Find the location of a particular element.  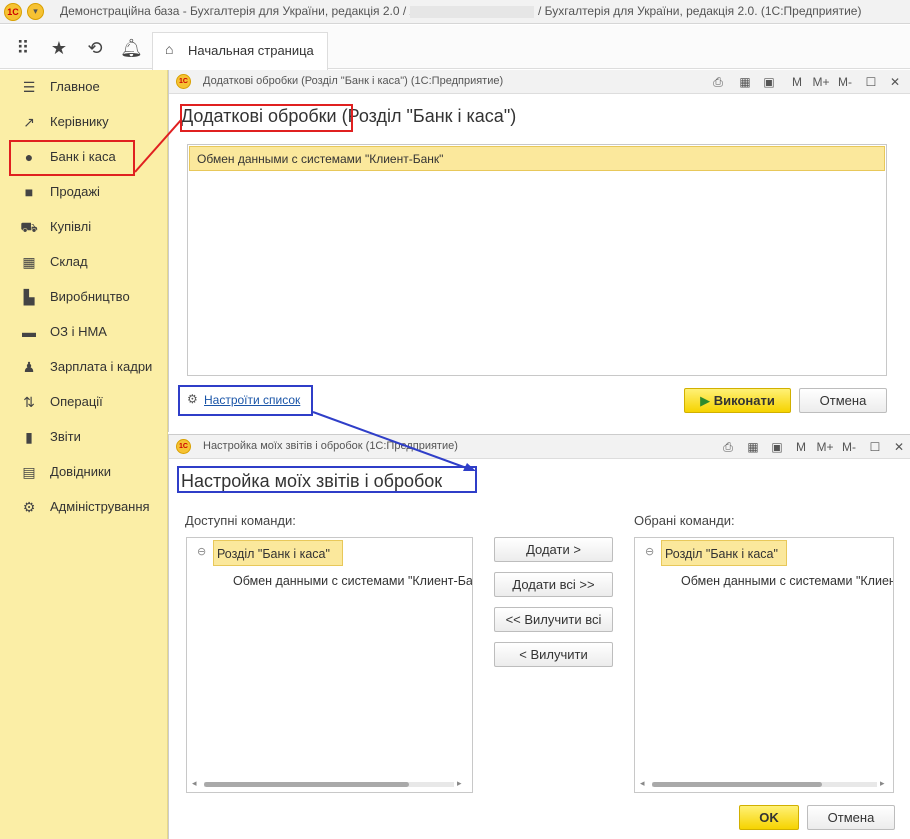

annotation-arrow-red is located at coordinates (158, 146).